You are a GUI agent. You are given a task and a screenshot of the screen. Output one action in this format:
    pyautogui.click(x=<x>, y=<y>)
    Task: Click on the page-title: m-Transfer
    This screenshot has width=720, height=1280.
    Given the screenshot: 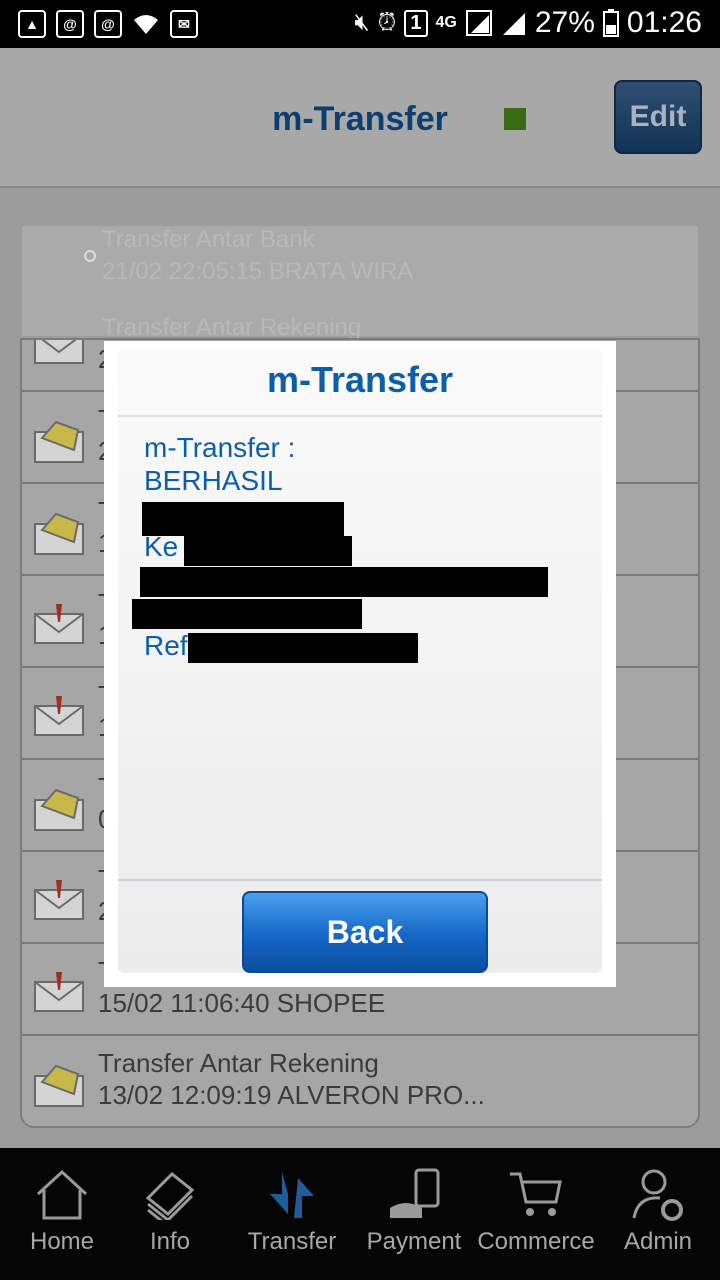 What is the action you would take?
    pyautogui.click(x=360, y=119)
    